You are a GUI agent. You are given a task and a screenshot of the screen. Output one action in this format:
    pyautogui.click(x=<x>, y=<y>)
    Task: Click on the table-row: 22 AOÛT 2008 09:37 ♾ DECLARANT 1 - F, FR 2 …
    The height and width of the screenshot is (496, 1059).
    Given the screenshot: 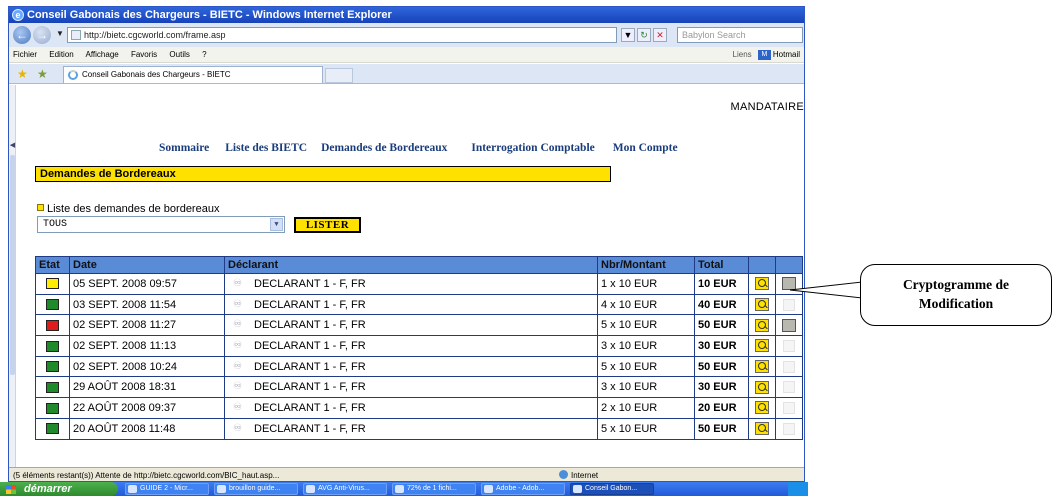 What is the action you would take?
    pyautogui.click(x=419, y=408)
    